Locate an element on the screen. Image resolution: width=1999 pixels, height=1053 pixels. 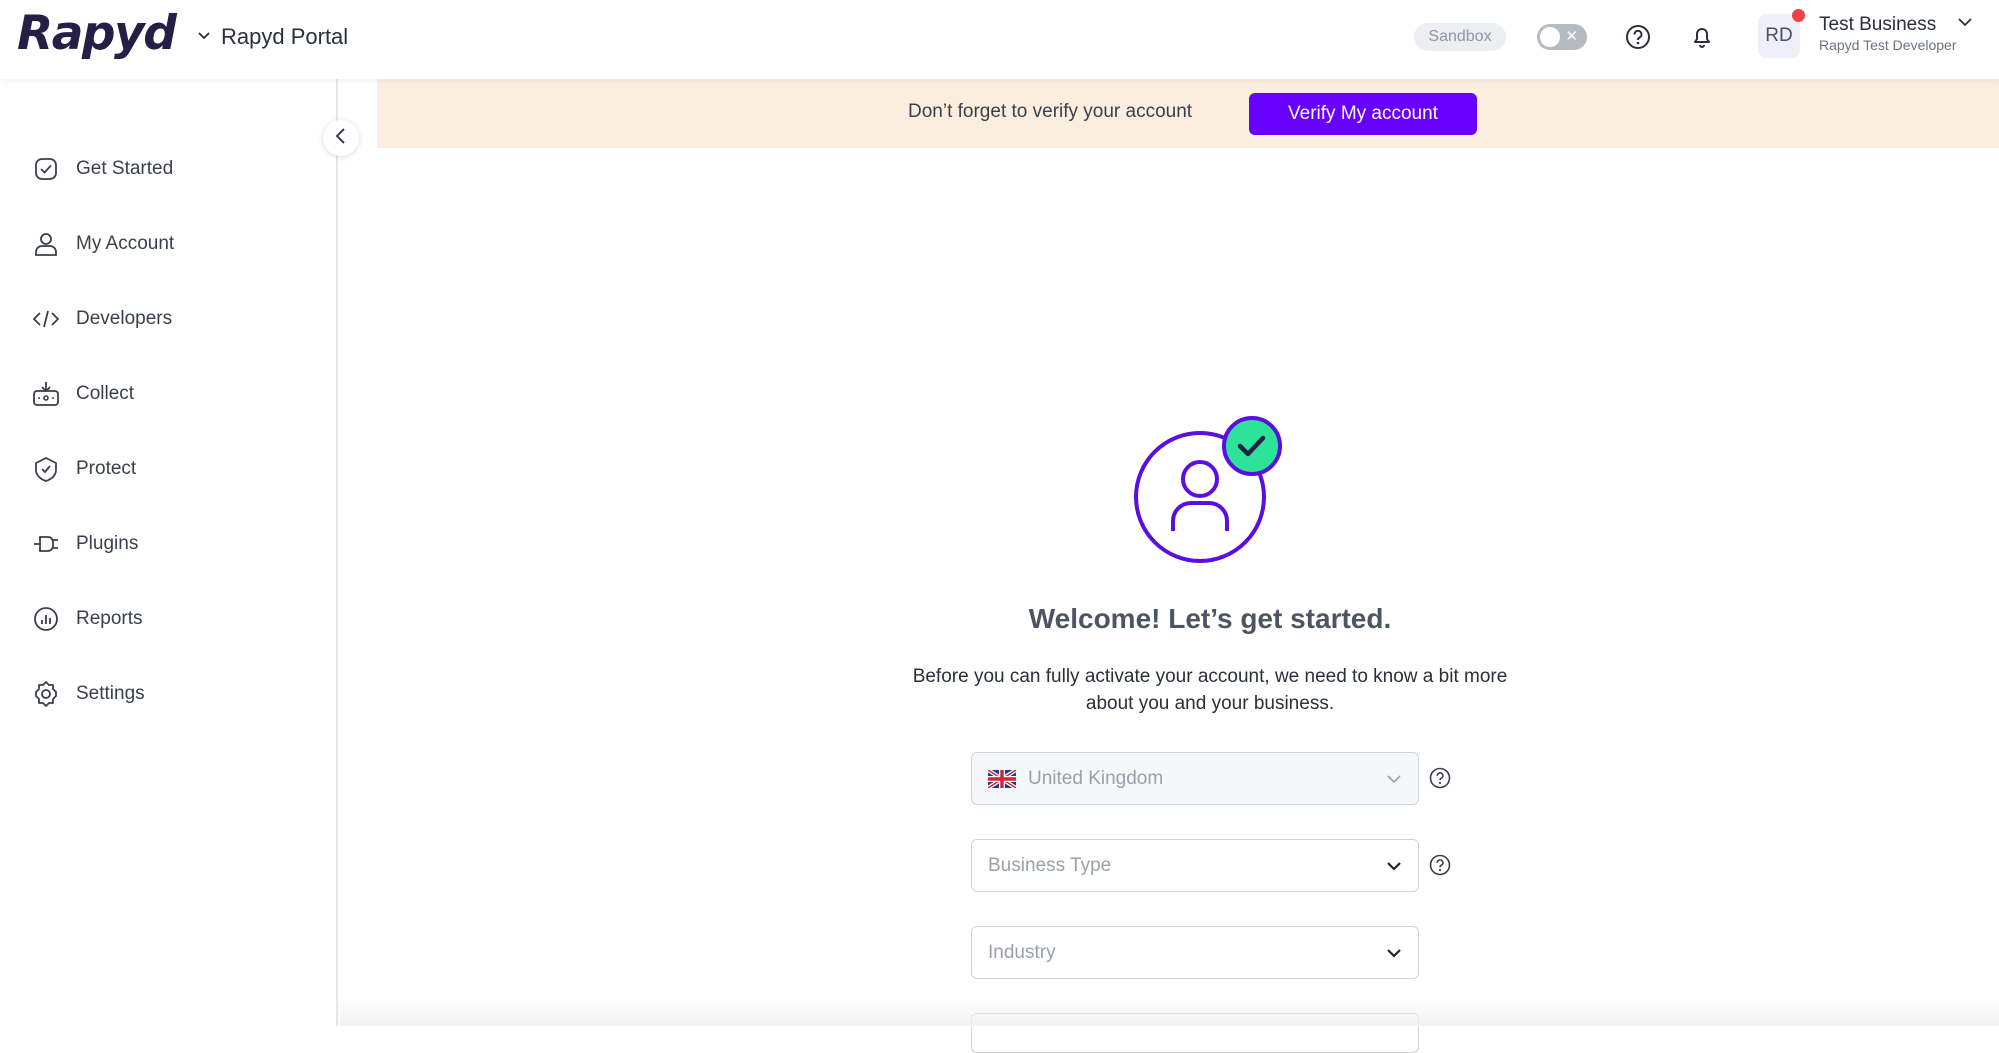
sidebar-item-label: Plugins is located at coordinates (107, 543).